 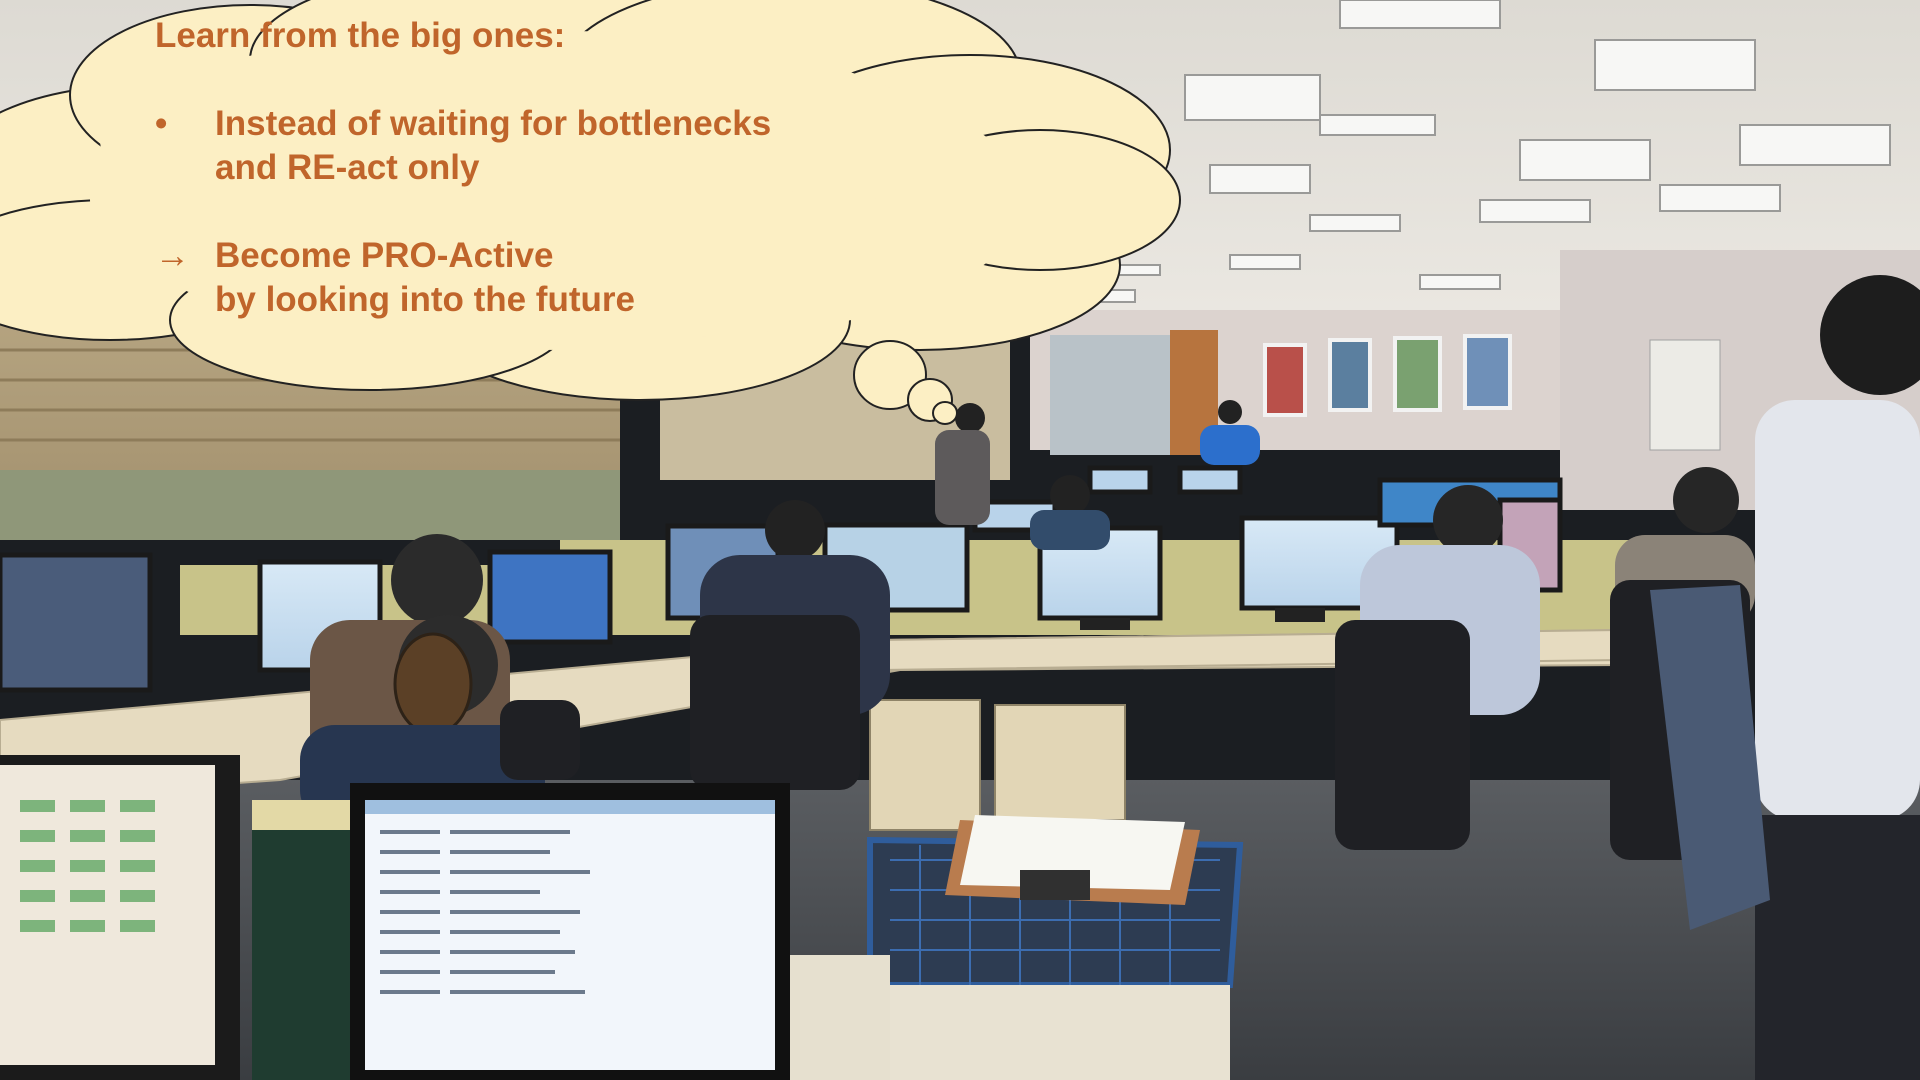 What do you see at coordinates (360, 35) in the screenshot?
I see `bubble-heading: Learn from the big ones:` at bounding box center [360, 35].